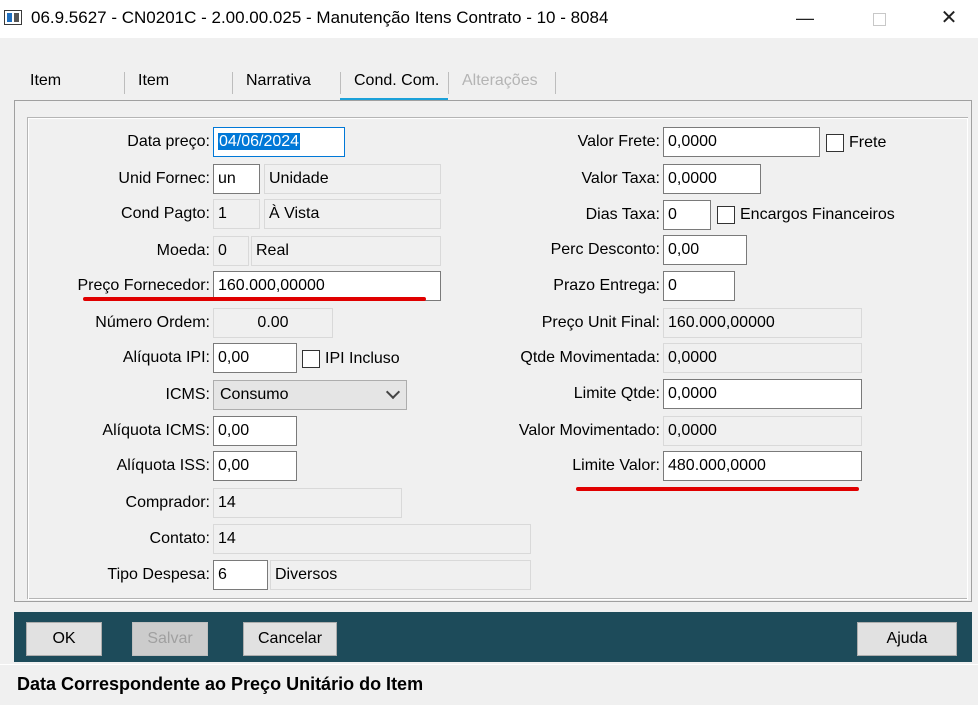  I want to click on valor-frete-field: 0,0000, so click(741, 142).